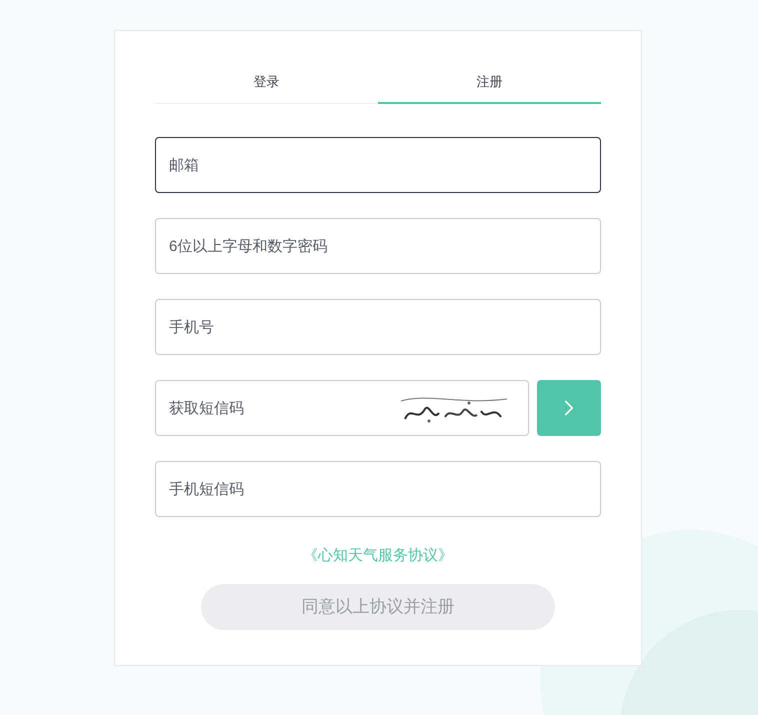 This screenshot has width=758, height=715. Describe the element at coordinates (489, 82) in the screenshot. I see `tab: 注册` at that location.